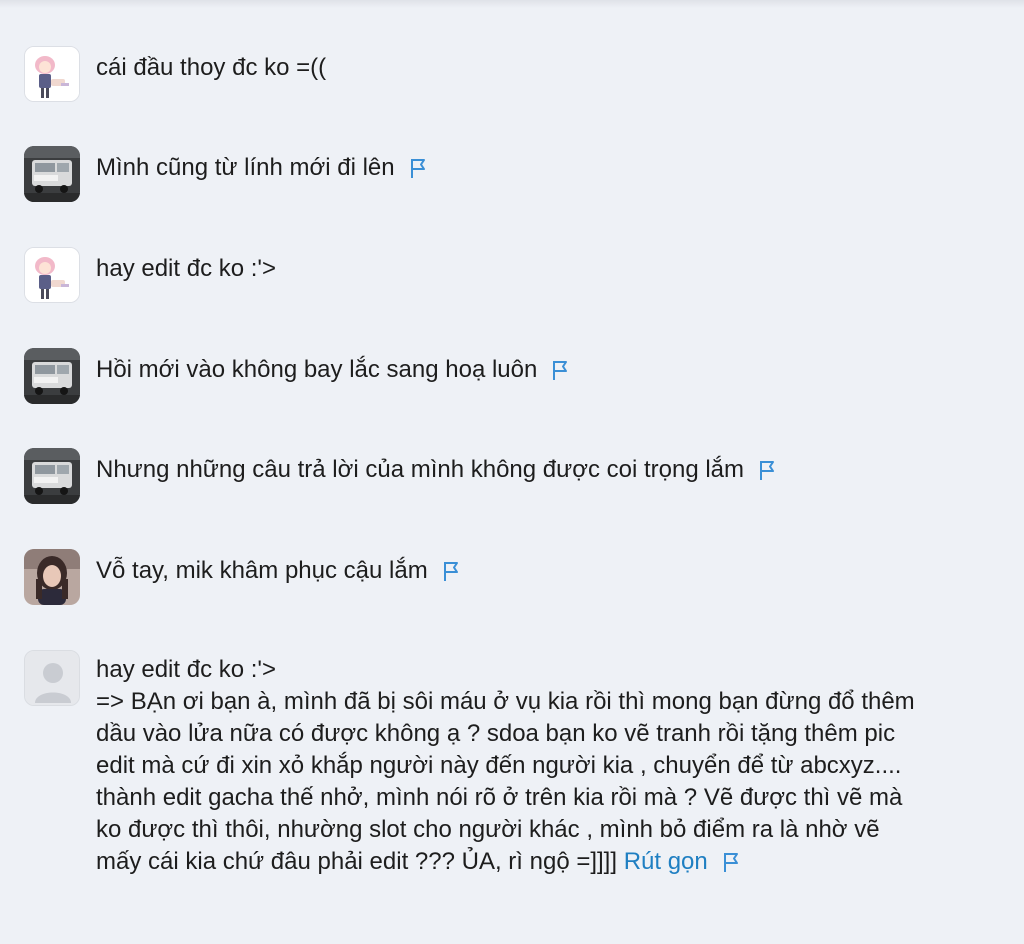 Image resolution: width=1024 pixels, height=944 pixels. I want to click on comment-message: hay edit đc ko :'>, so click(186, 268).